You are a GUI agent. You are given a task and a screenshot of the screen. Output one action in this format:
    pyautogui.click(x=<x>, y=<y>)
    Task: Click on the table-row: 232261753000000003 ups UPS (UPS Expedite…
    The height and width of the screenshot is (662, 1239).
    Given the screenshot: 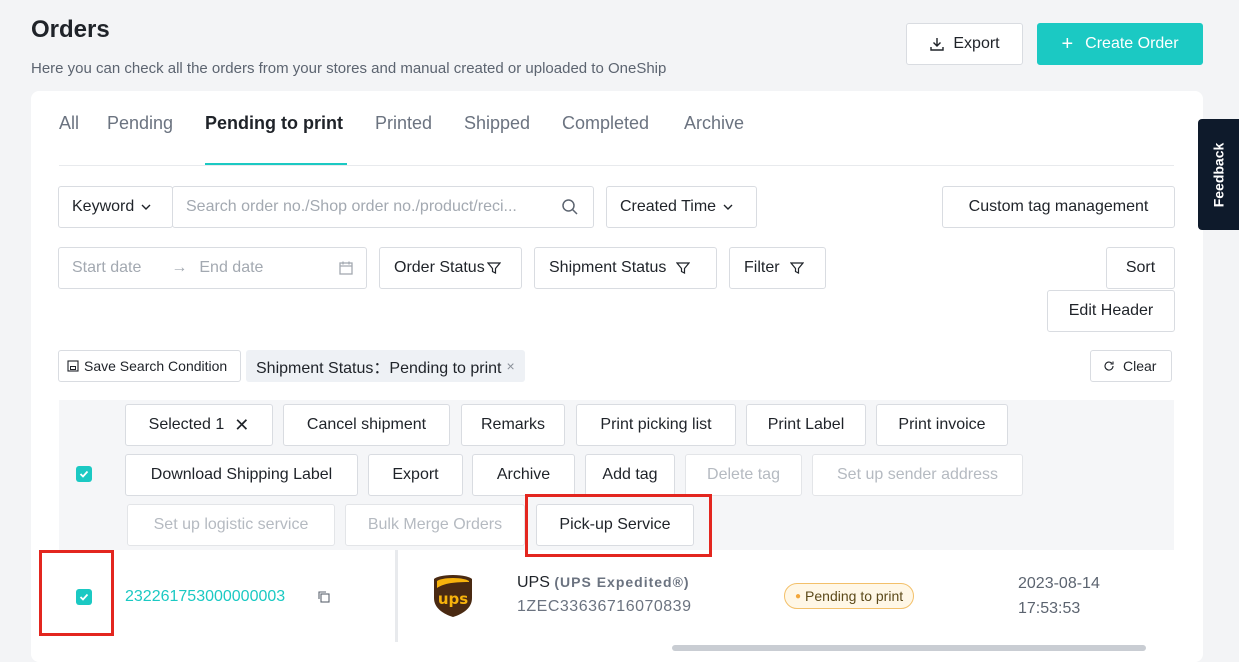 What is the action you would take?
    pyautogui.click(x=616, y=600)
    